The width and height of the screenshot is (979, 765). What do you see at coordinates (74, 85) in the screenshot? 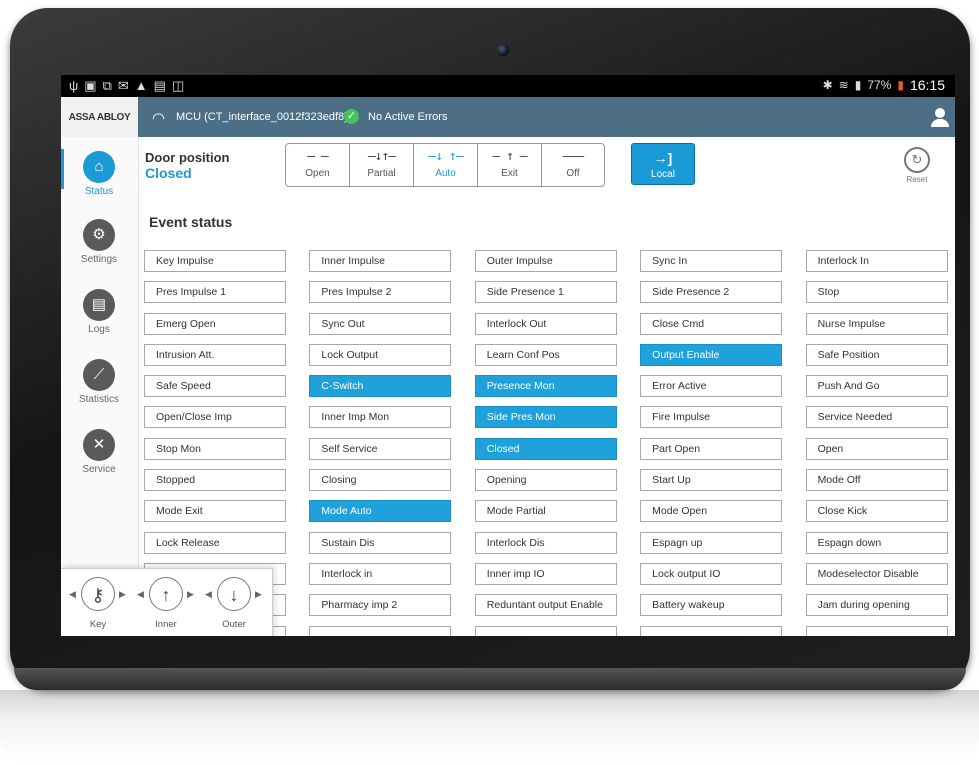
I see `usb-icon: ψ` at bounding box center [74, 85].